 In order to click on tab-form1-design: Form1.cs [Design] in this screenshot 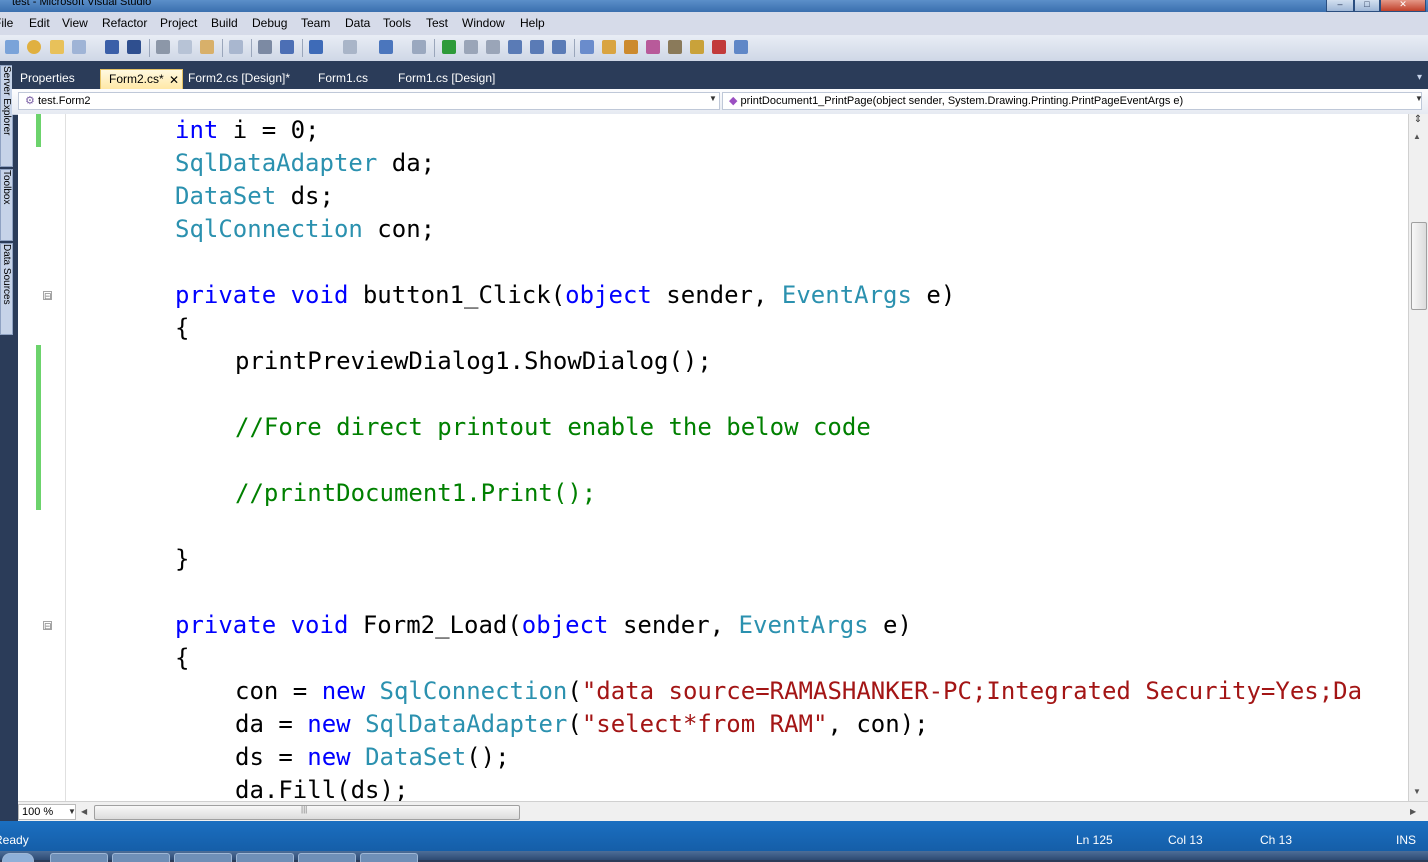, I will do `click(450, 79)`.